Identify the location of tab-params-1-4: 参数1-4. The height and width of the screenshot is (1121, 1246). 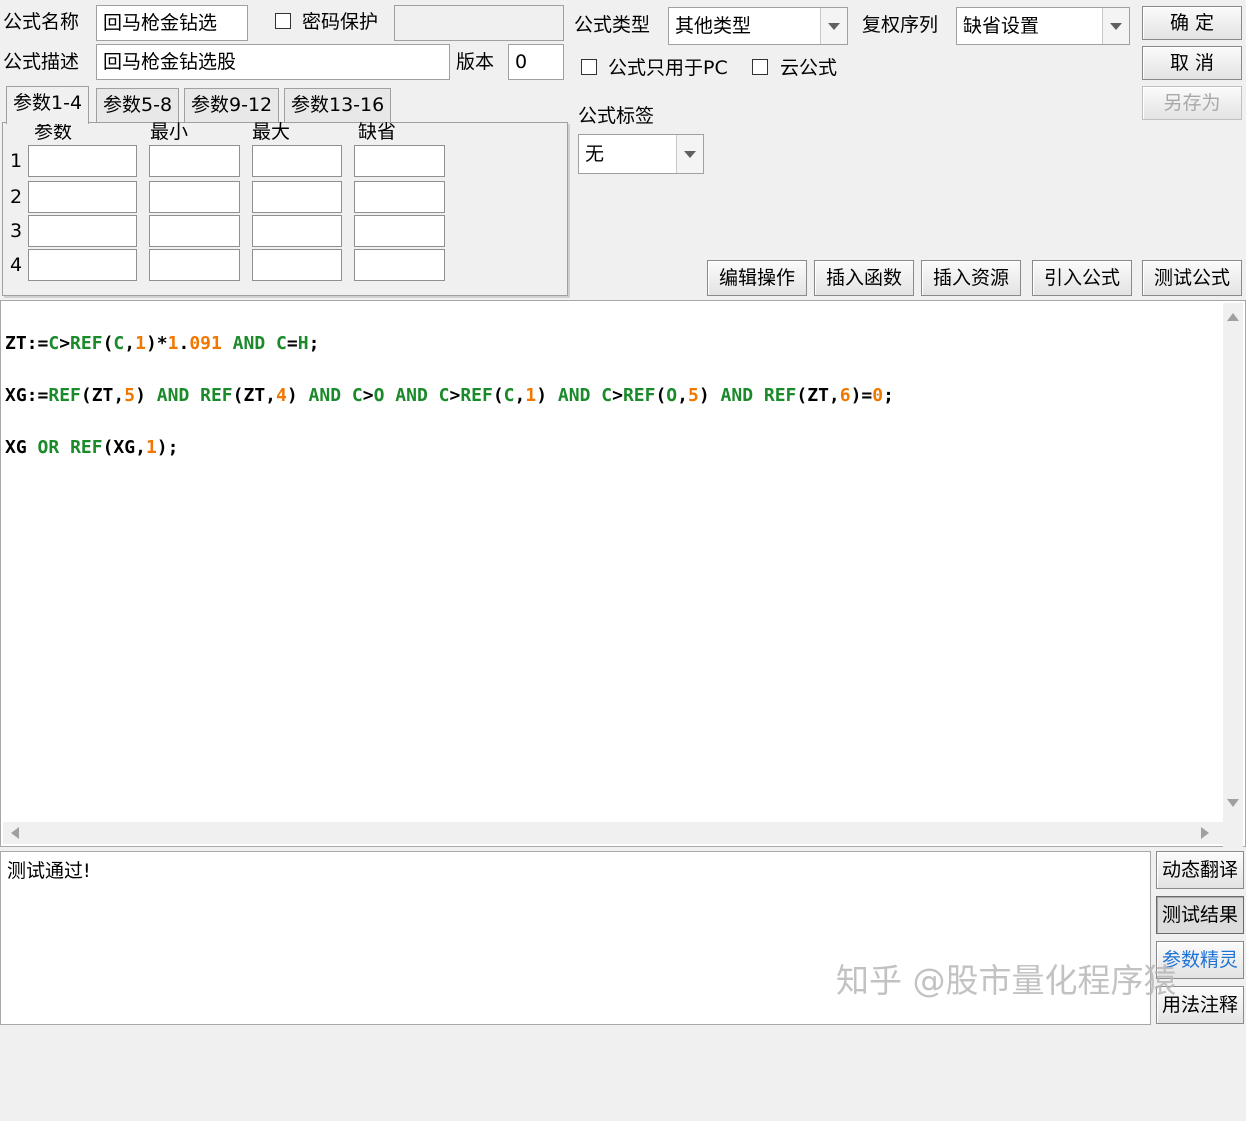
(48, 105).